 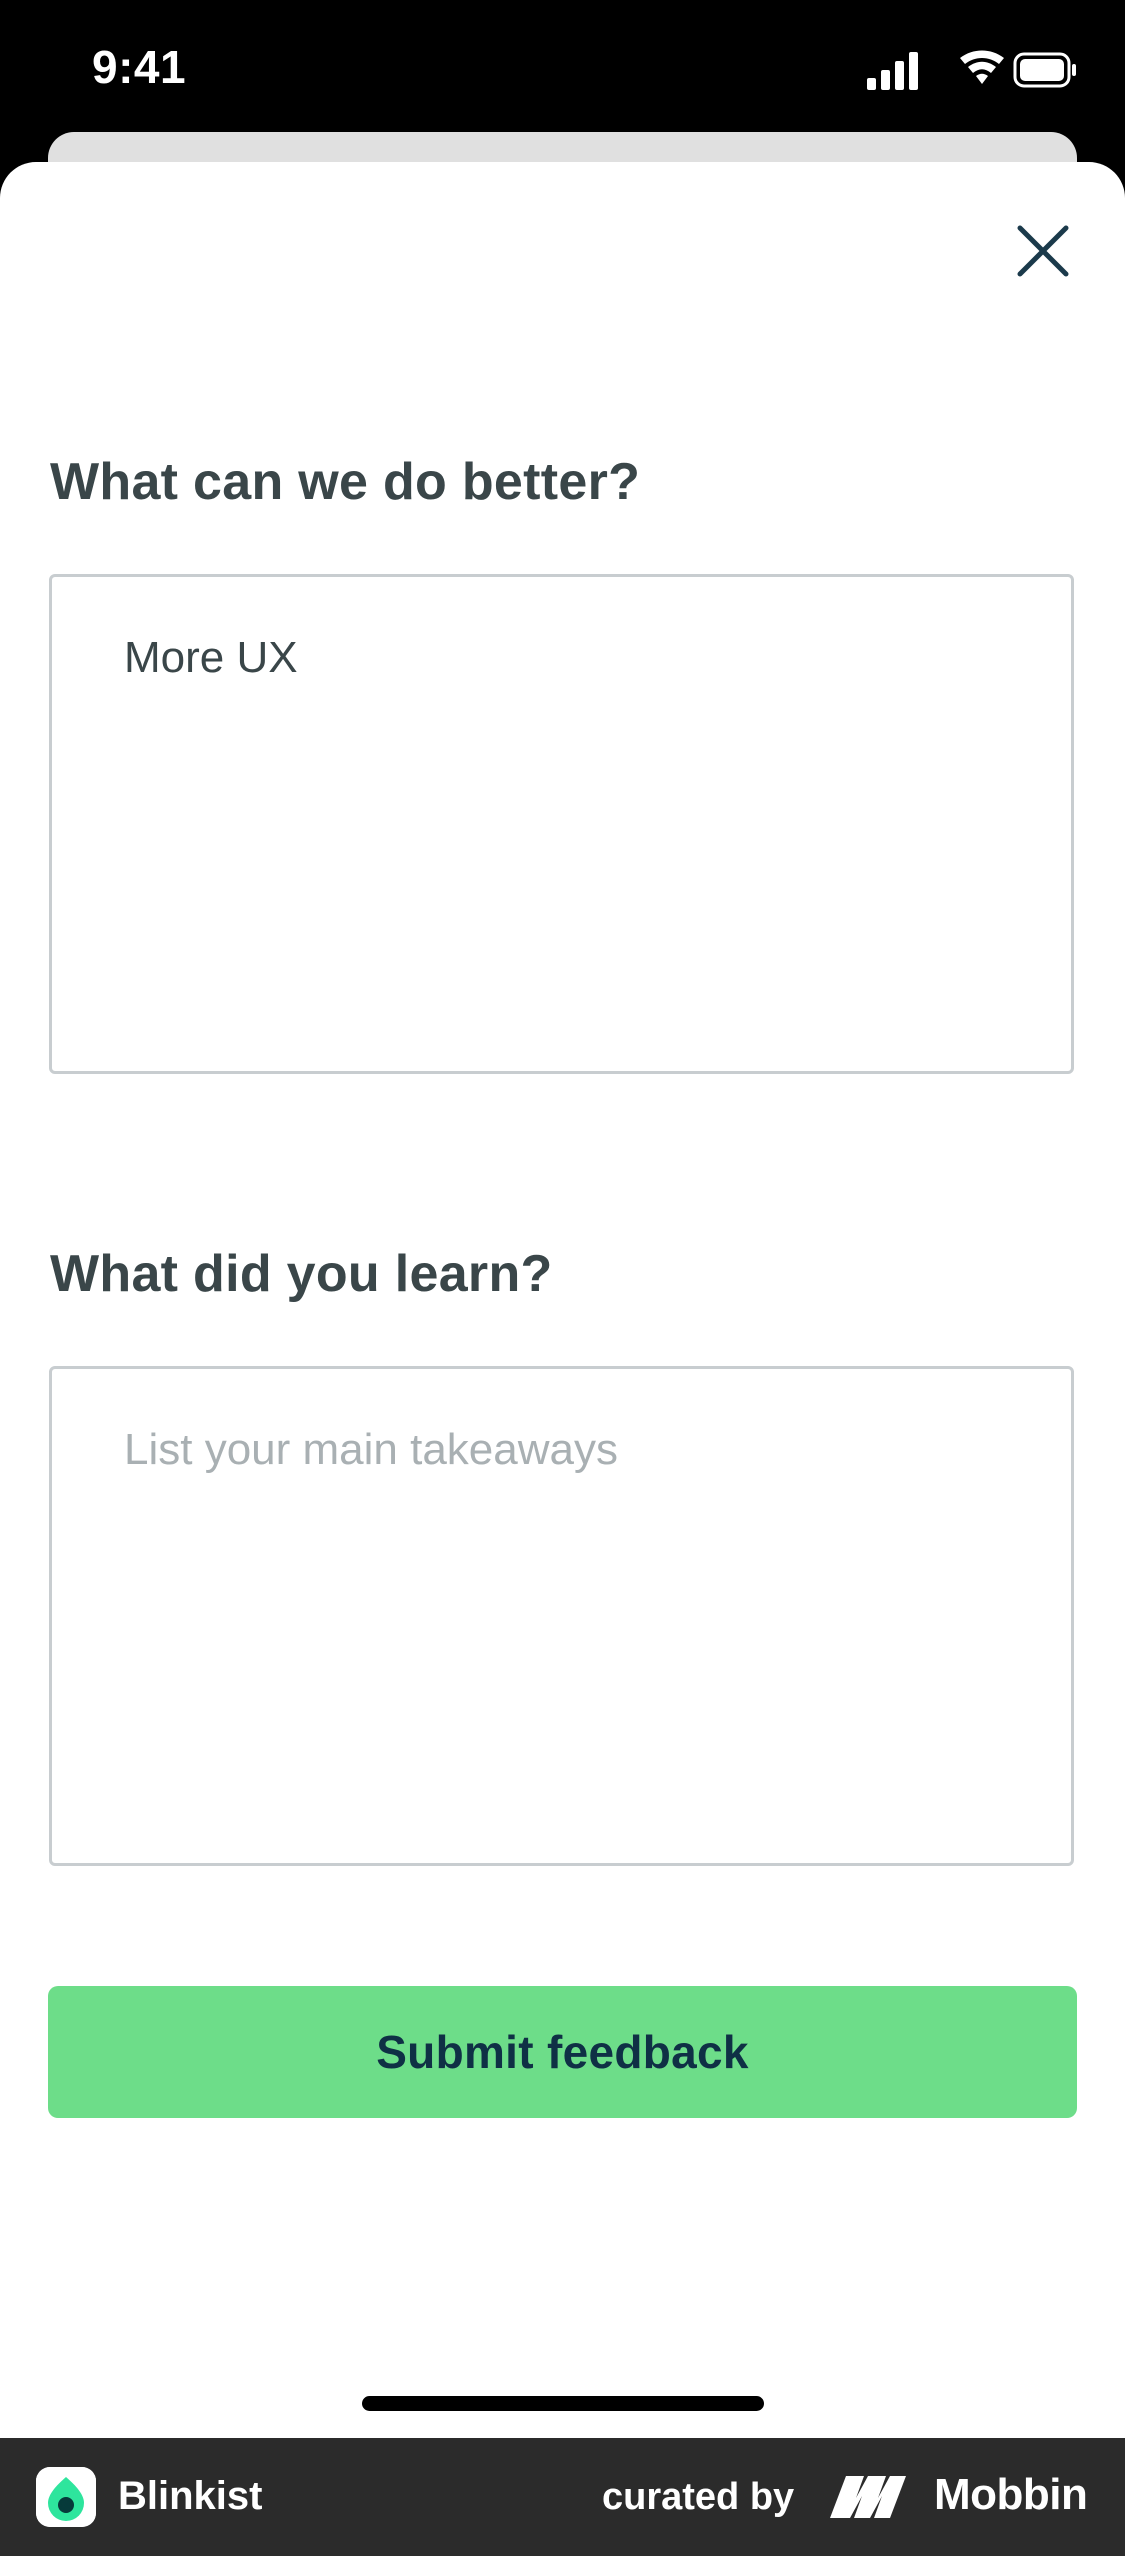 What do you see at coordinates (190, 2496) in the screenshot?
I see `footer-app-name: Blinkist` at bounding box center [190, 2496].